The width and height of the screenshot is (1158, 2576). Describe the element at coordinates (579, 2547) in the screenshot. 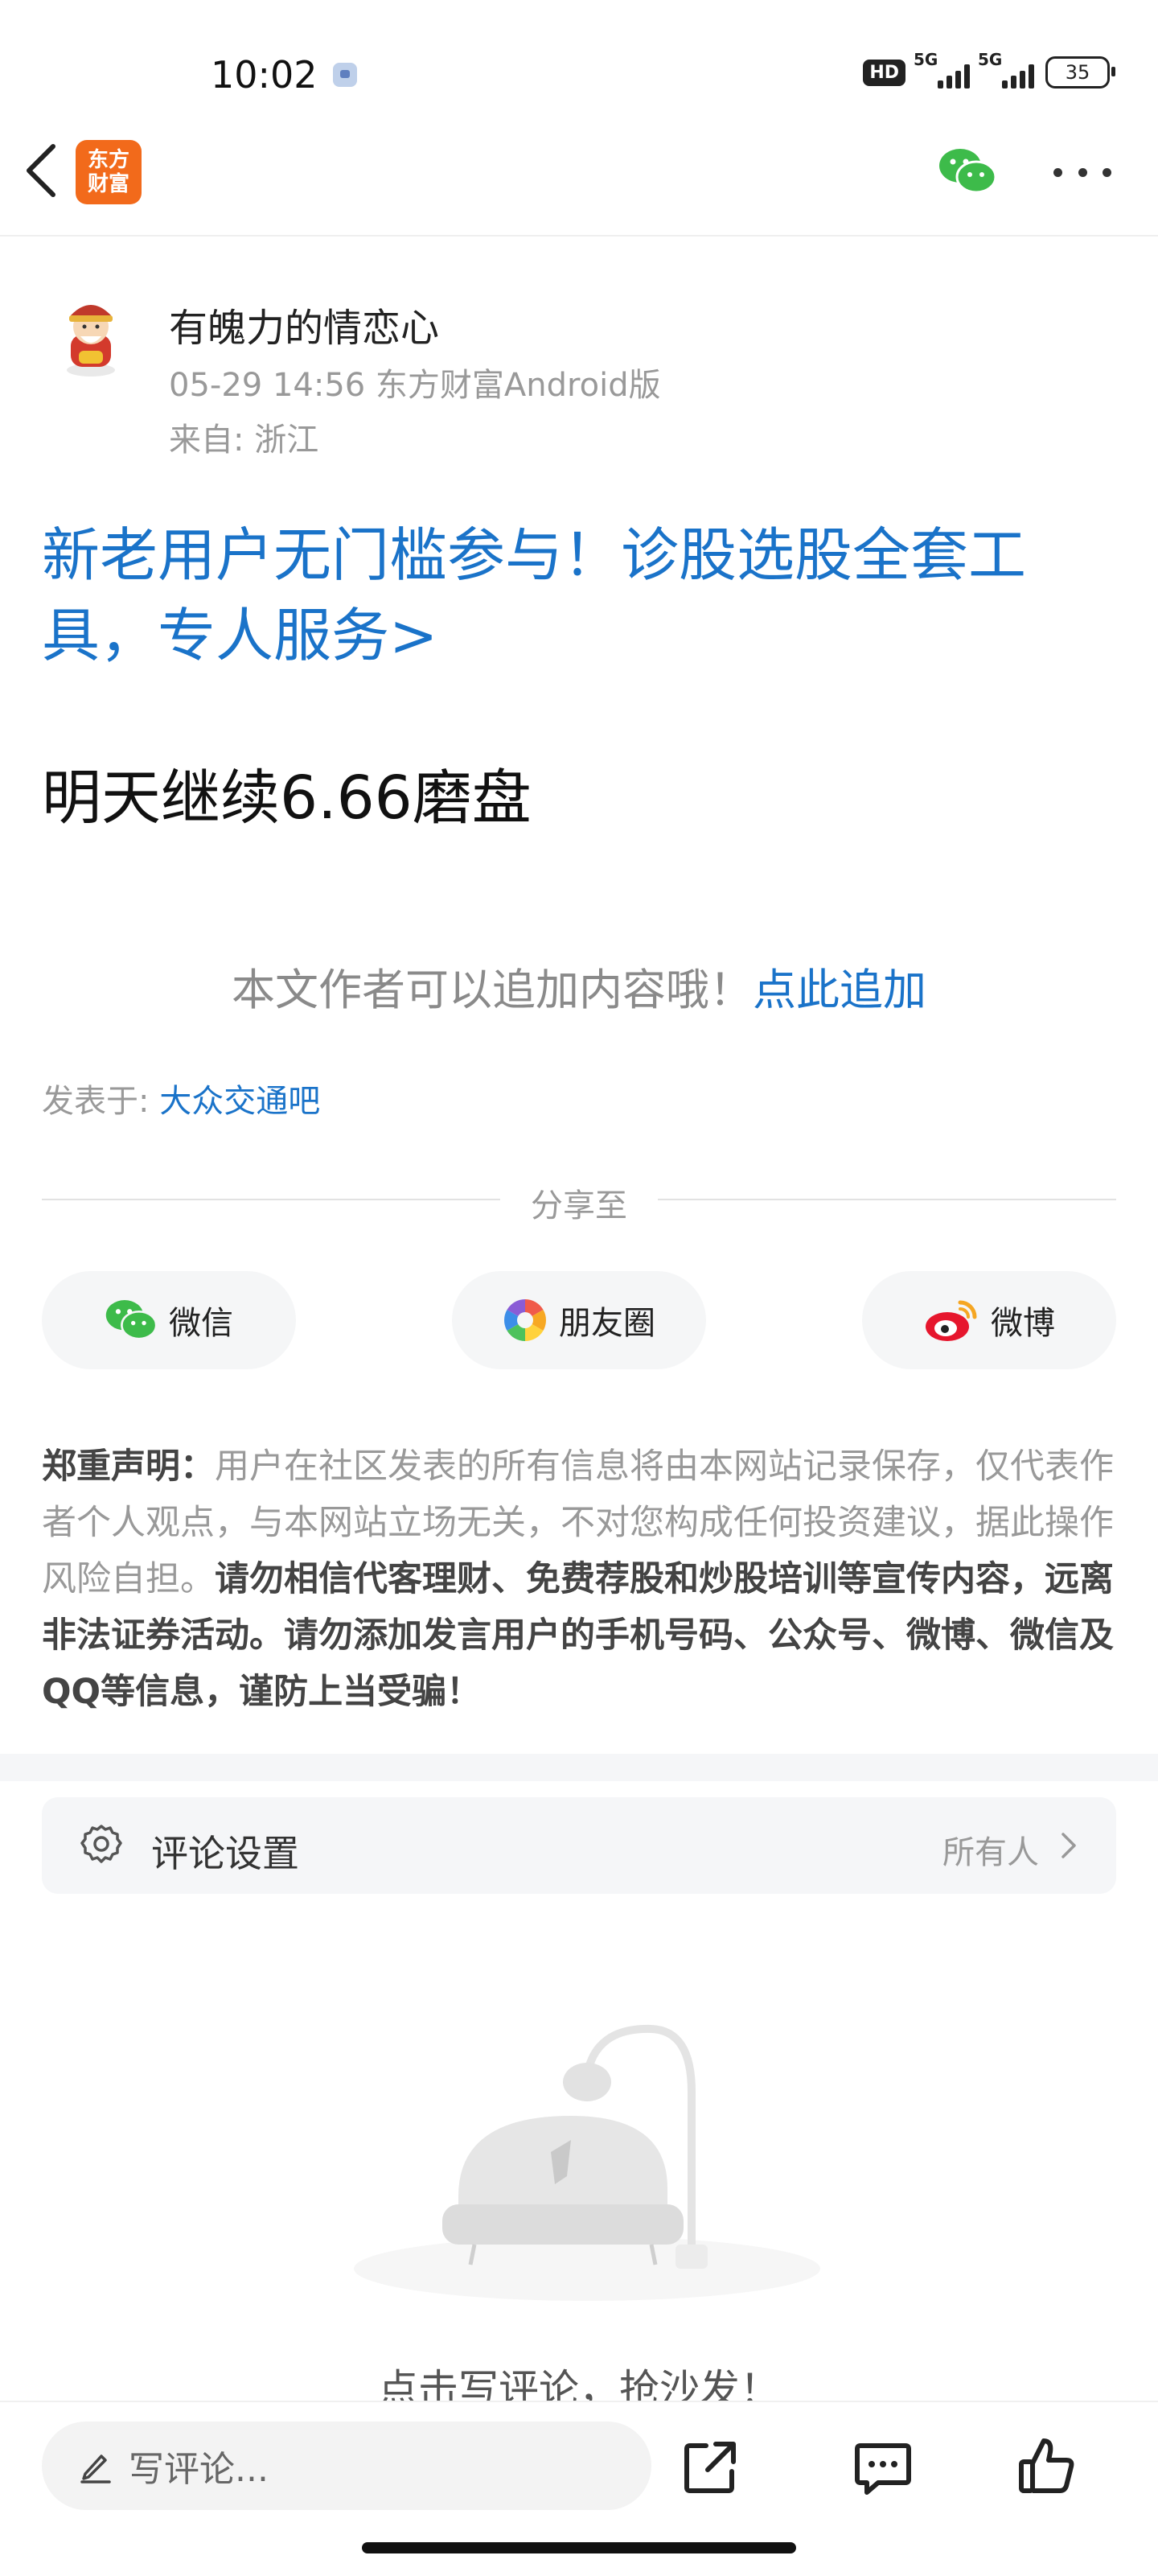

I see `home-indicator` at that location.